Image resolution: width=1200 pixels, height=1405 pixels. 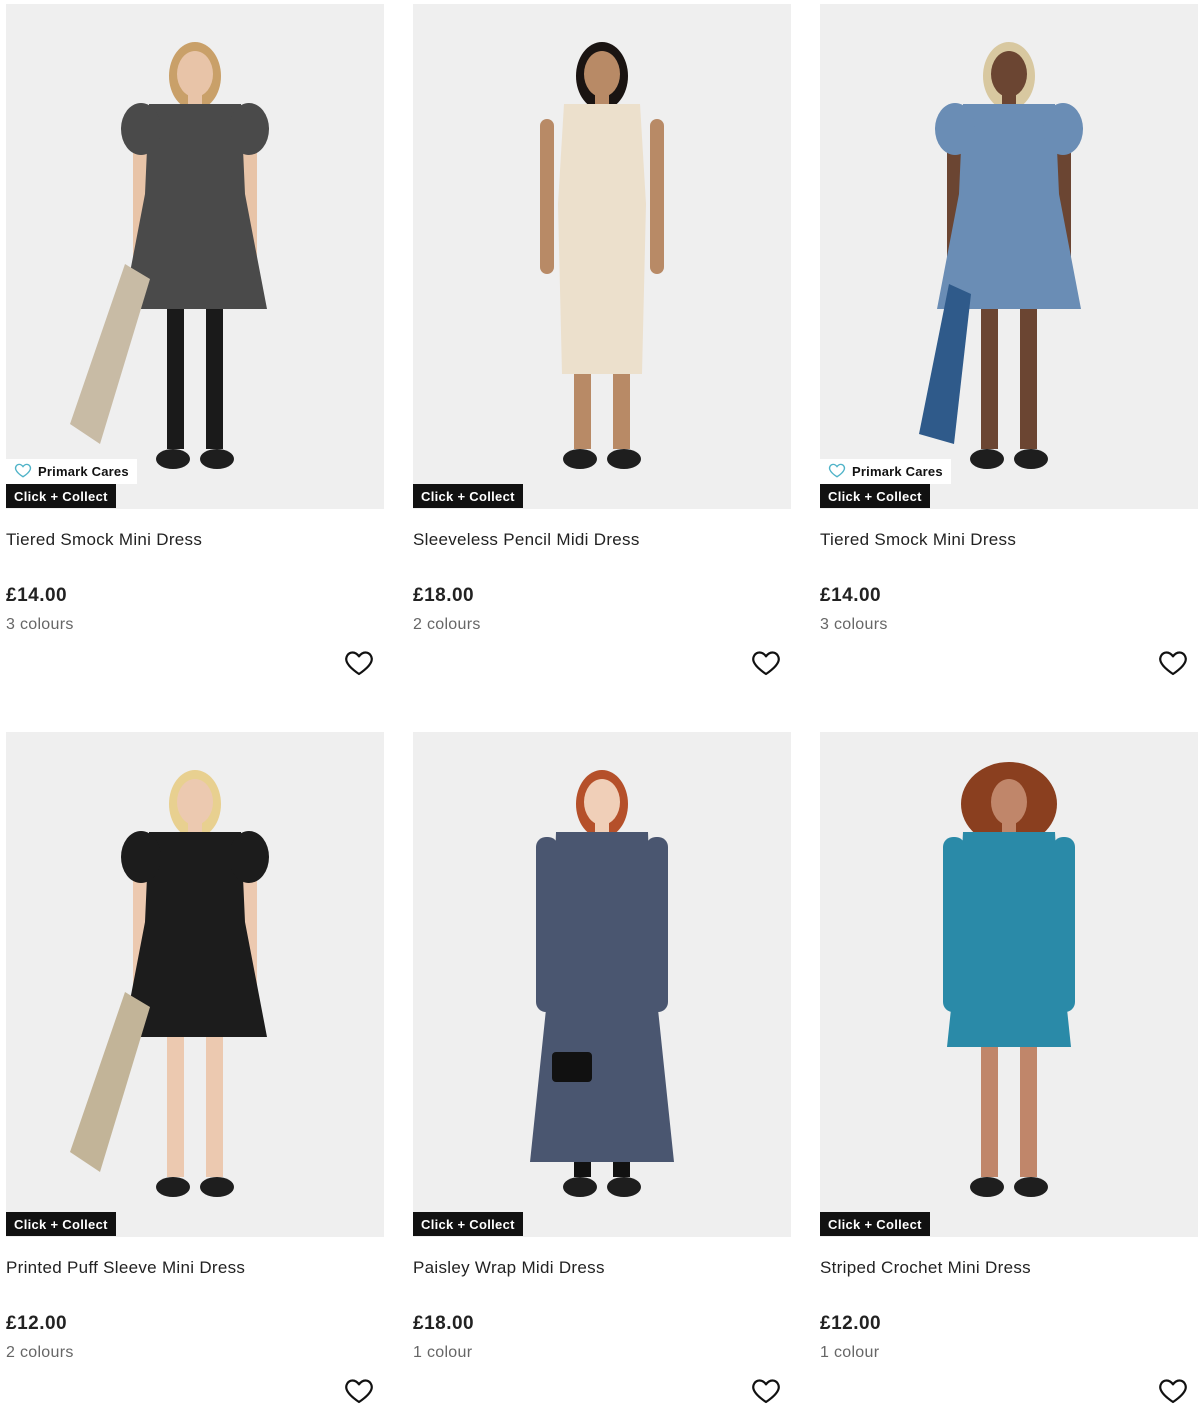 What do you see at coordinates (125, 1268) in the screenshot?
I see `product-title: Printed Puff Sleeve Mini Dress` at bounding box center [125, 1268].